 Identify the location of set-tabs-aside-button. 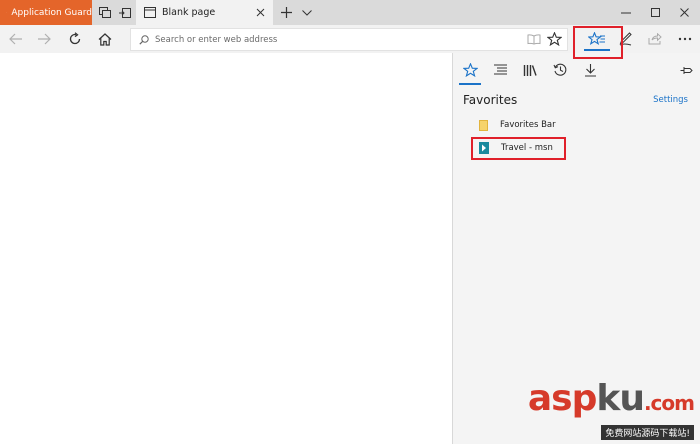
(125, 12).